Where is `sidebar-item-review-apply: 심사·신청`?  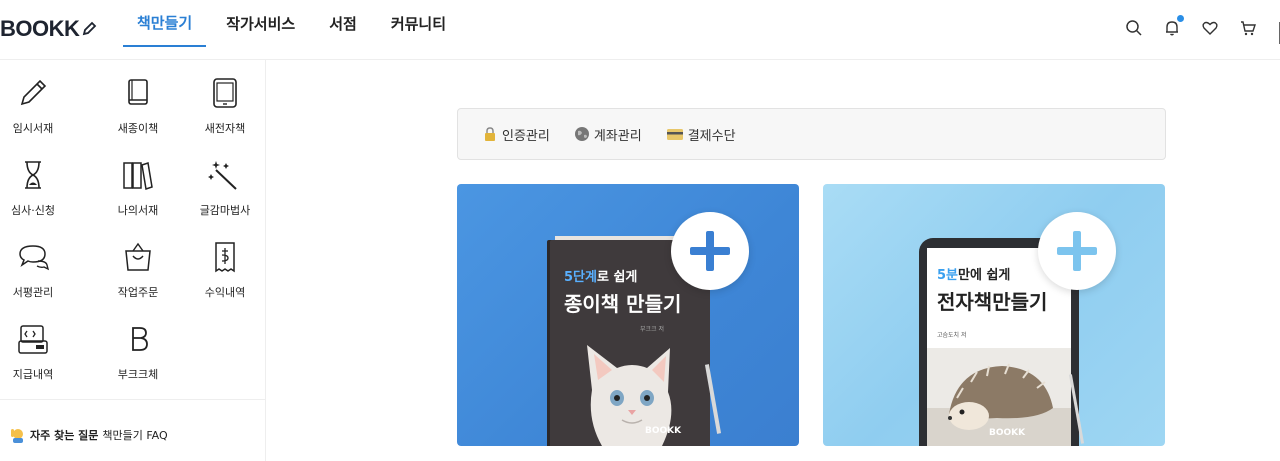 sidebar-item-review-apply: 심사·신청 is located at coordinates (46, 193).